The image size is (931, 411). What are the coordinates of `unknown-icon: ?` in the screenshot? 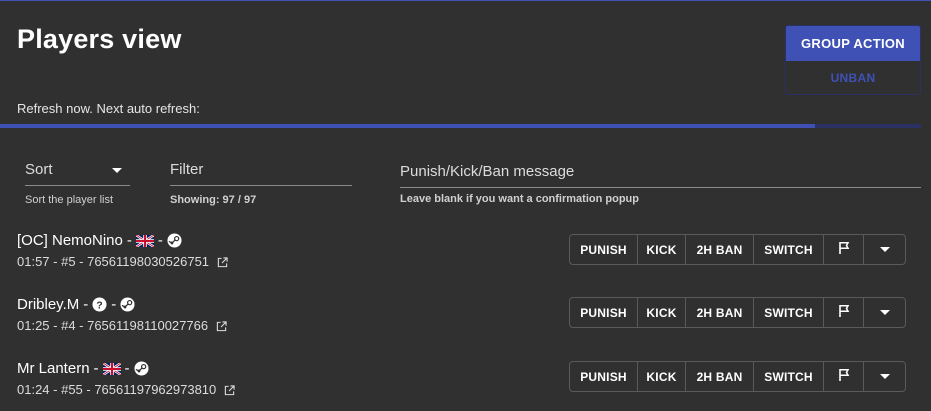 It's located at (99, 304).